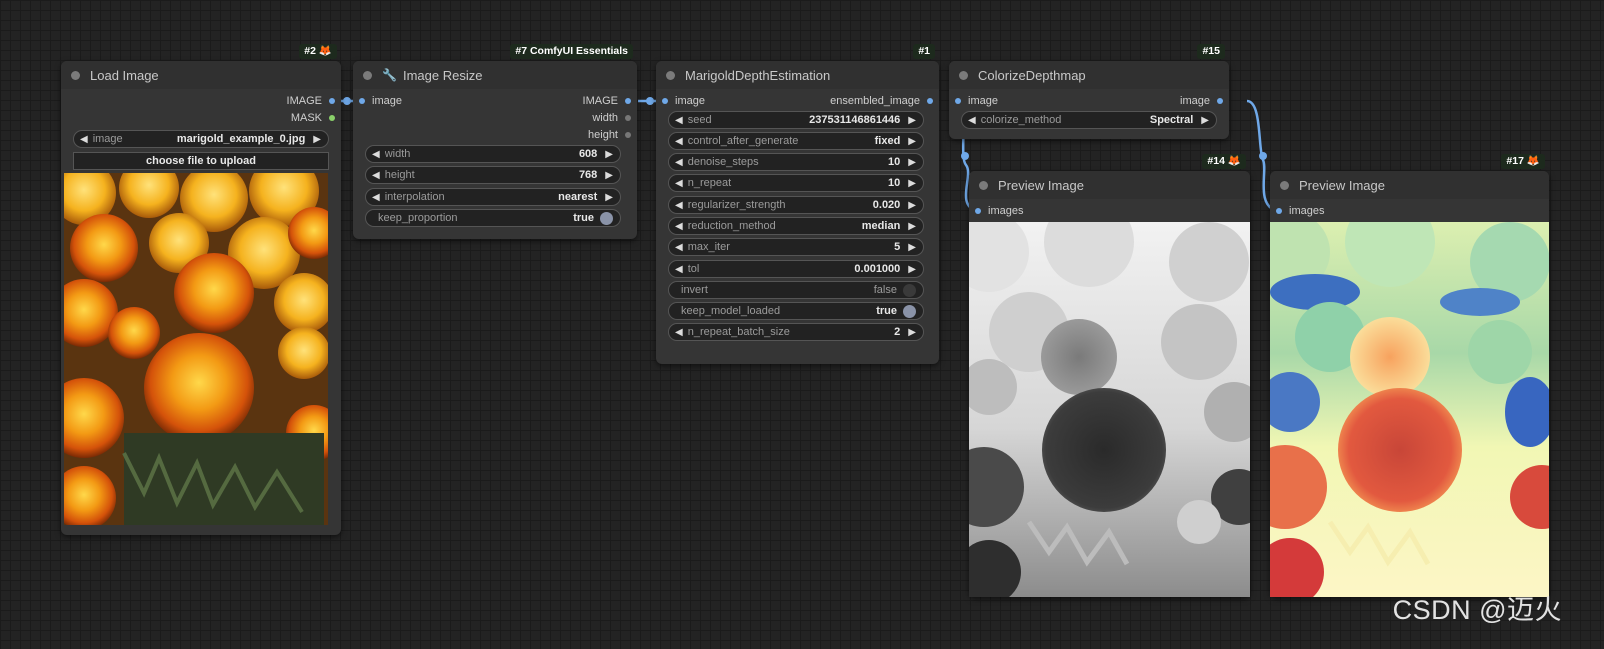 The width and height of the screenshot is (1604, 649). Describe the element at coordinates (1523, 161) in the screenshot. I see `node-id-badge: #17 🦊` at that location.